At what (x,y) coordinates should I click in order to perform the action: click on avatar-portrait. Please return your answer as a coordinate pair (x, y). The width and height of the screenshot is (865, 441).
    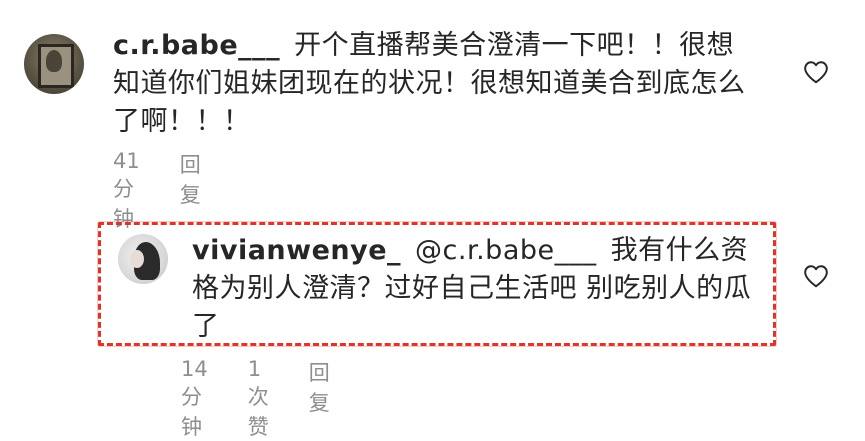
    Looking at the image, I should click on (54, 61).